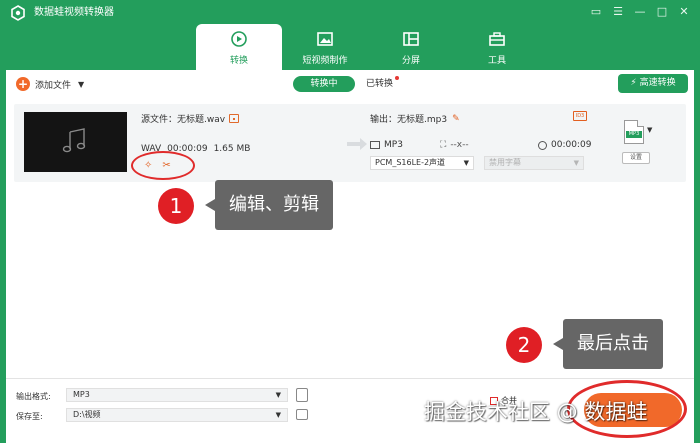  I want to click on app-logo-icon, so click(18, 13).